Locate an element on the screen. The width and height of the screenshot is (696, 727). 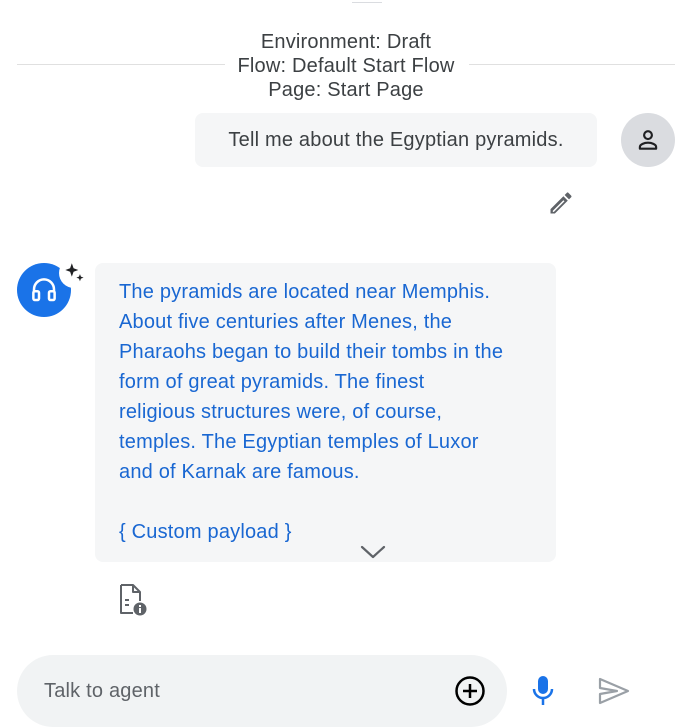
user-avatar is located at coordinates (648, 140).